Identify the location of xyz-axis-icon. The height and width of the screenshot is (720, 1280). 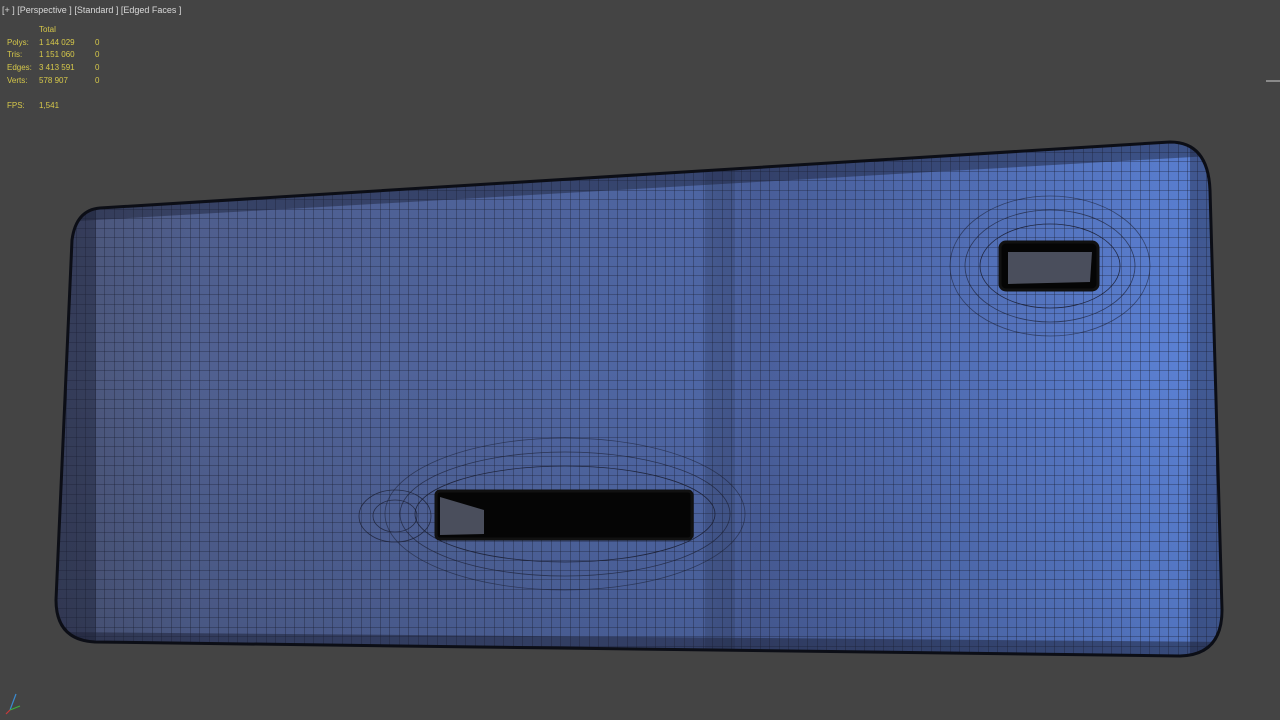
(13, 704).